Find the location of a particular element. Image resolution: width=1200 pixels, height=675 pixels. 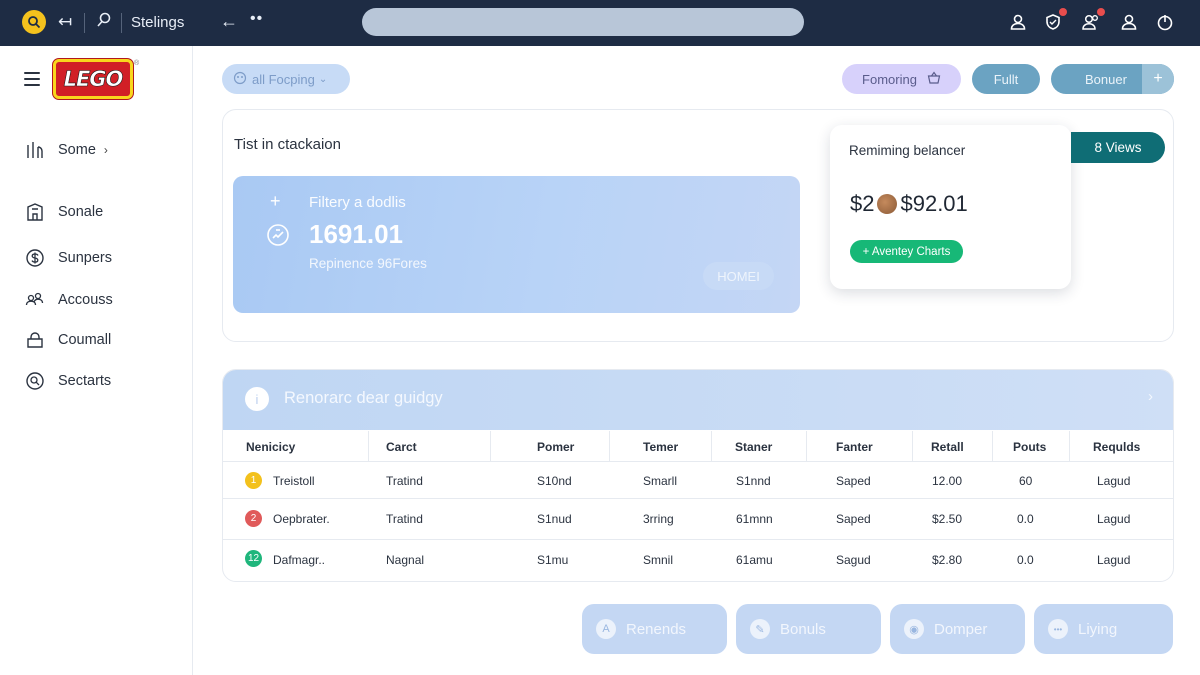

table-cell: Smarll is located at coordinates (660, 481).